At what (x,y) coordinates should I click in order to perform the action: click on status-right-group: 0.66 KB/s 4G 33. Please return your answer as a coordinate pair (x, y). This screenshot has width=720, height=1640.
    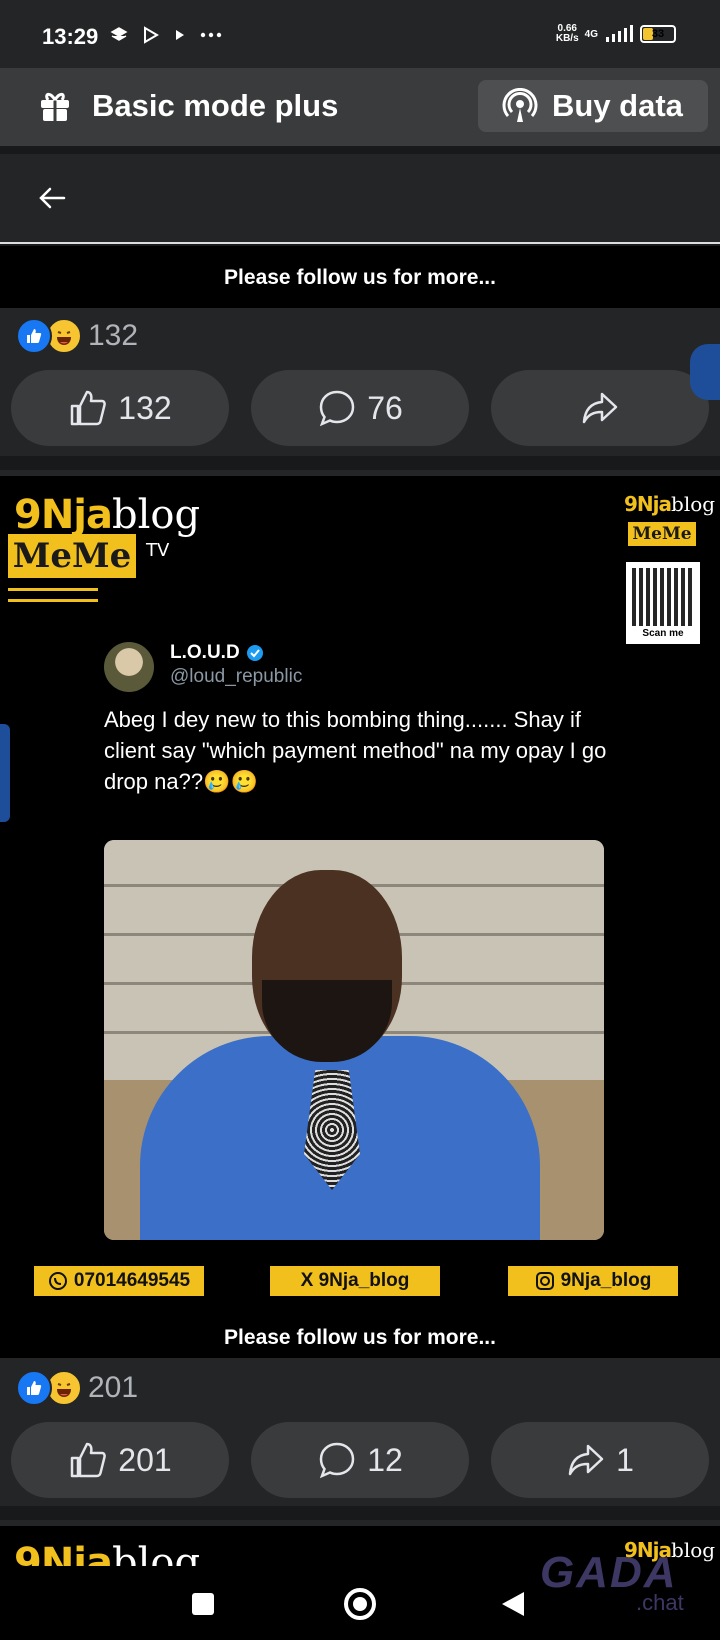
    Looking at the image, I should click on (616, 34).